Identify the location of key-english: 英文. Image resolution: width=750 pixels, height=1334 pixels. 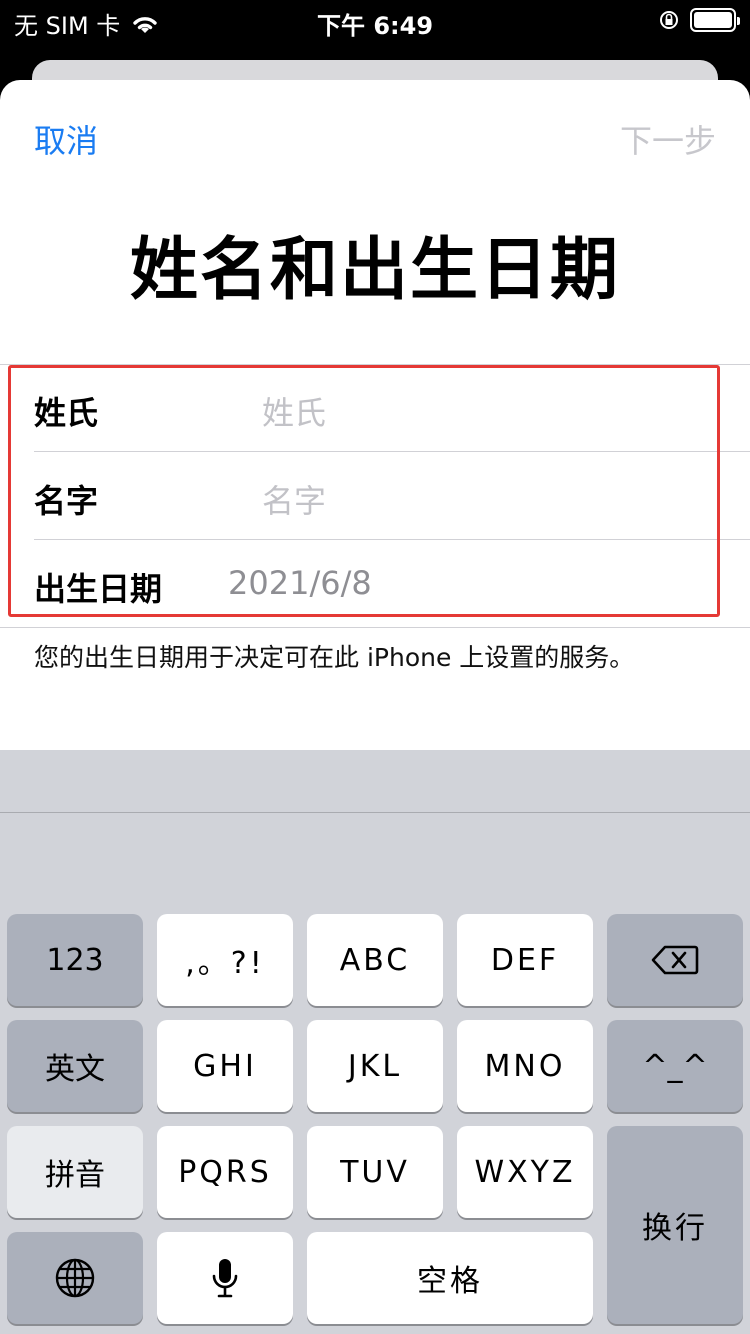
(75, 1066).